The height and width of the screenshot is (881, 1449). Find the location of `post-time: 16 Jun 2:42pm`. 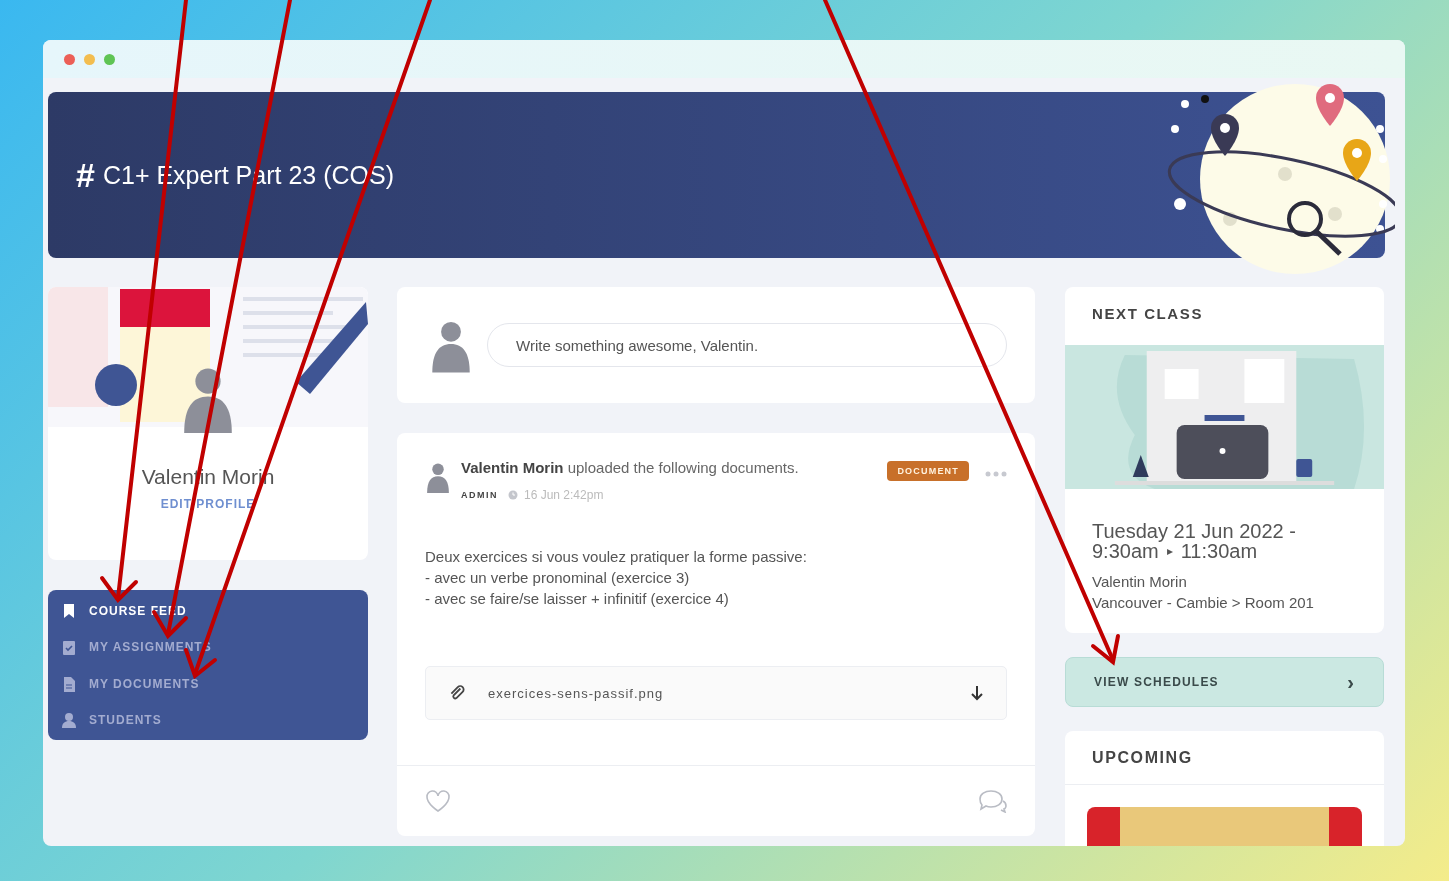

post-time: 16 Jun 2:42pm is located at coordinates (564, 495).